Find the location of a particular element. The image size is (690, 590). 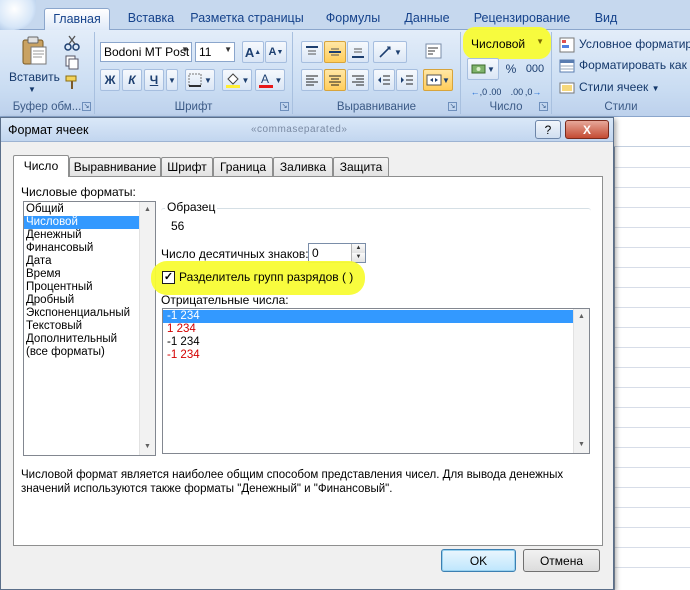

clipboard-launcher-icon: ↘ is located at coordinates (86, 106).